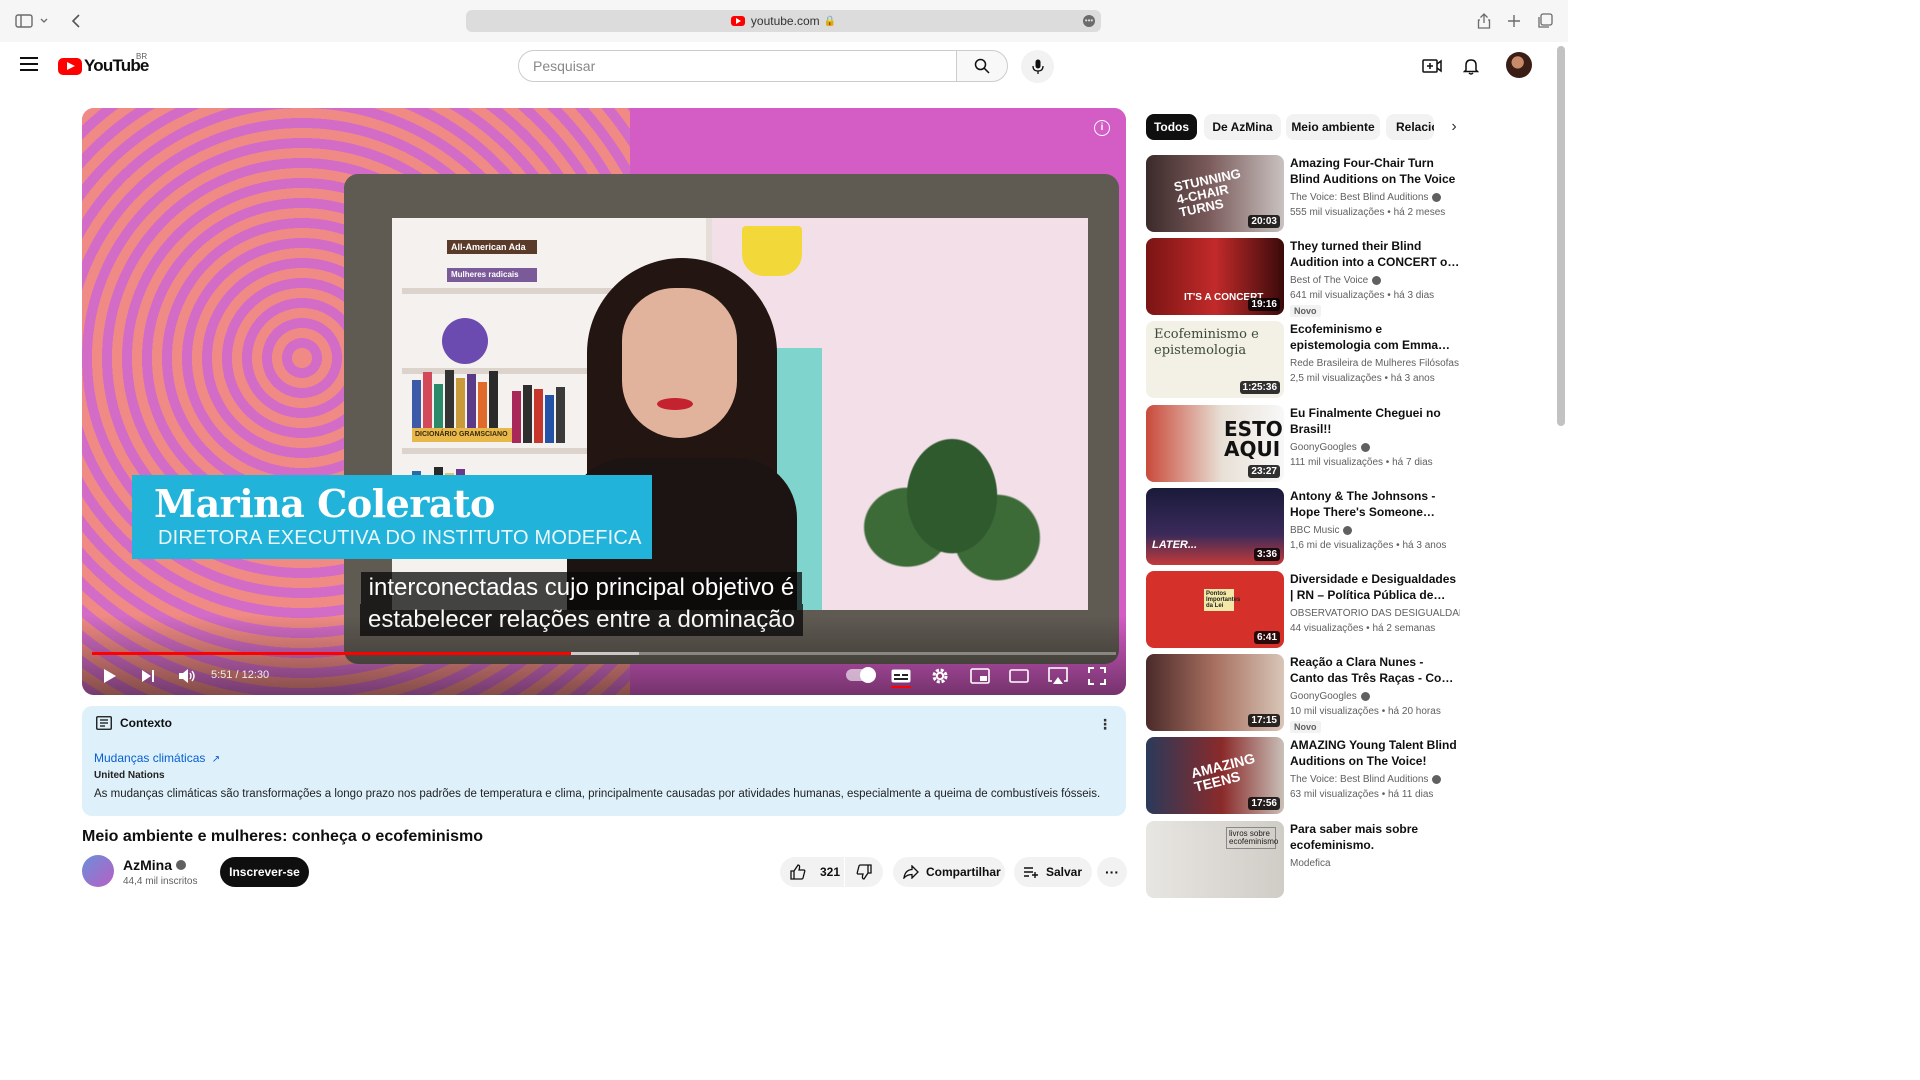 Image resolution: width=1920 pixels, height=1080 pixels. I want to click on more-actions-button: ···, so click(1112, 872).